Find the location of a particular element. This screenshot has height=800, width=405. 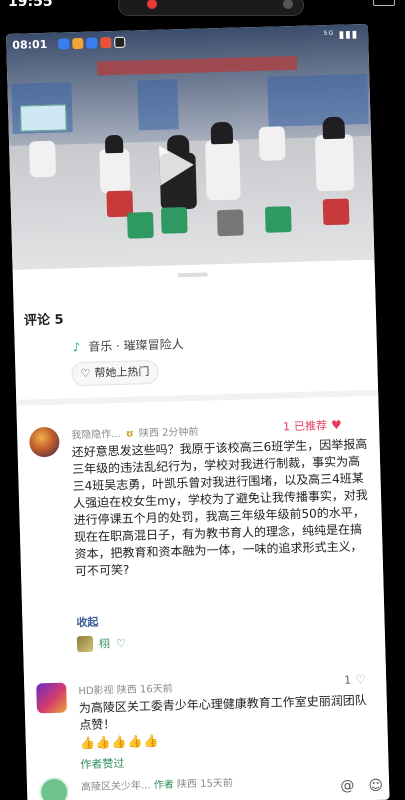

music-link: ♪ 音乐 · 璀璨冒险人 is located at coordinates (128, 345).